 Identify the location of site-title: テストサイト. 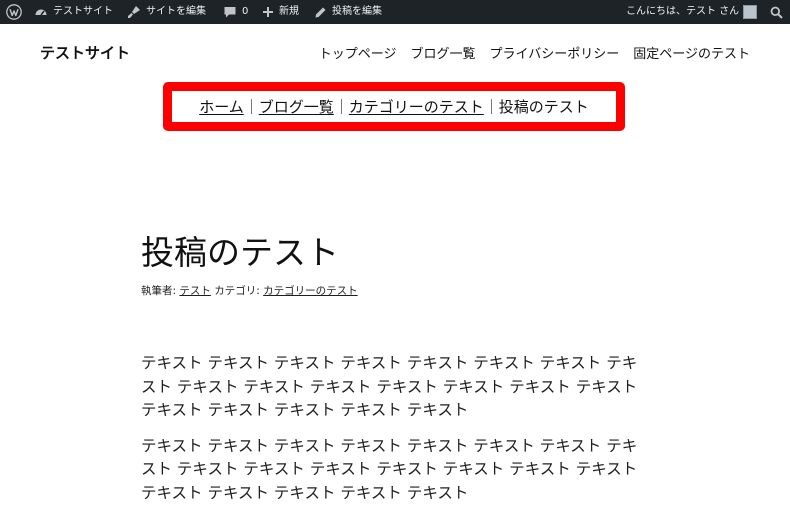
(85, 52).